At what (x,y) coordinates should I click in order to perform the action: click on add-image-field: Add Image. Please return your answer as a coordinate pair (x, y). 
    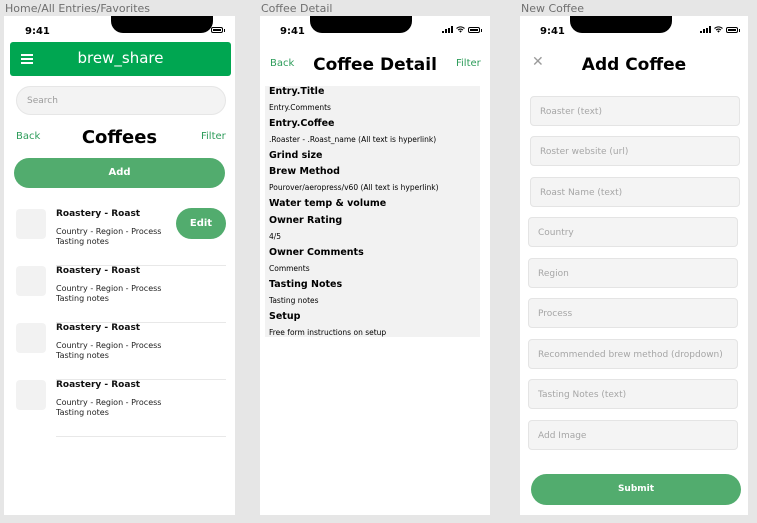
    Looking at the image, I should click on (633, 435).